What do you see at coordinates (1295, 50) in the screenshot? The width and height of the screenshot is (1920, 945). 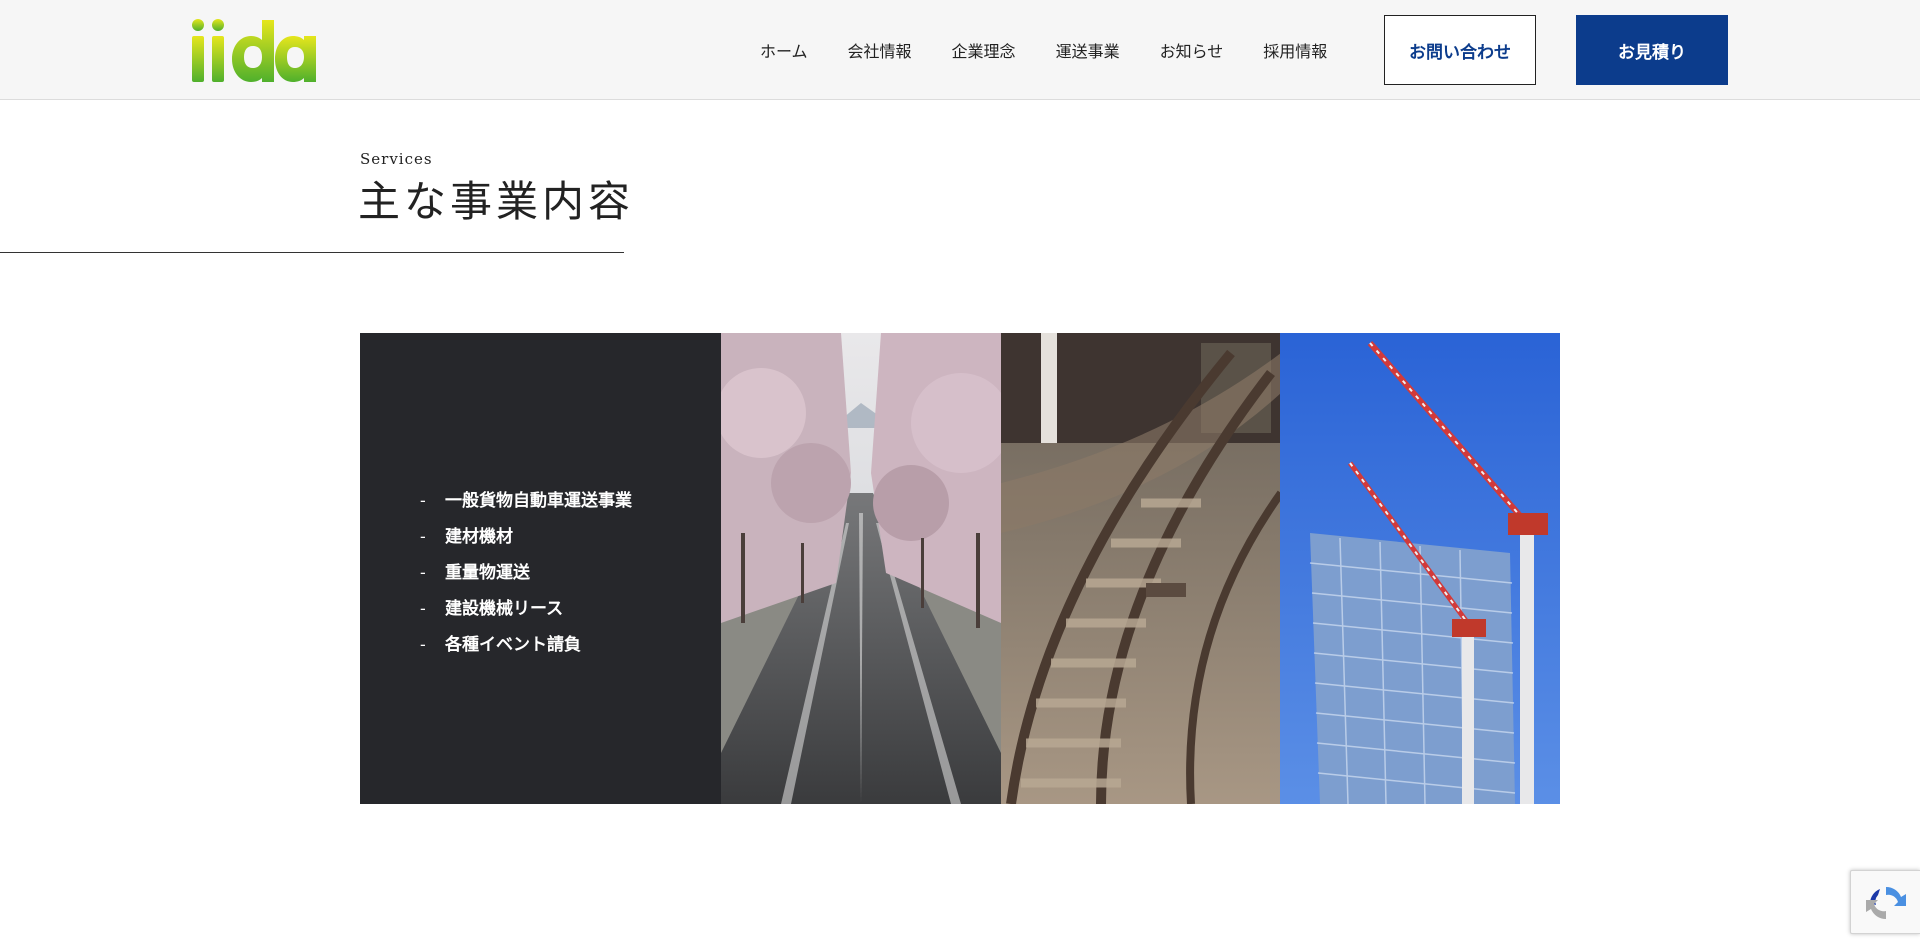 I see `nav-item-recruit: 採用情報` at bounding box center [1295, 50].